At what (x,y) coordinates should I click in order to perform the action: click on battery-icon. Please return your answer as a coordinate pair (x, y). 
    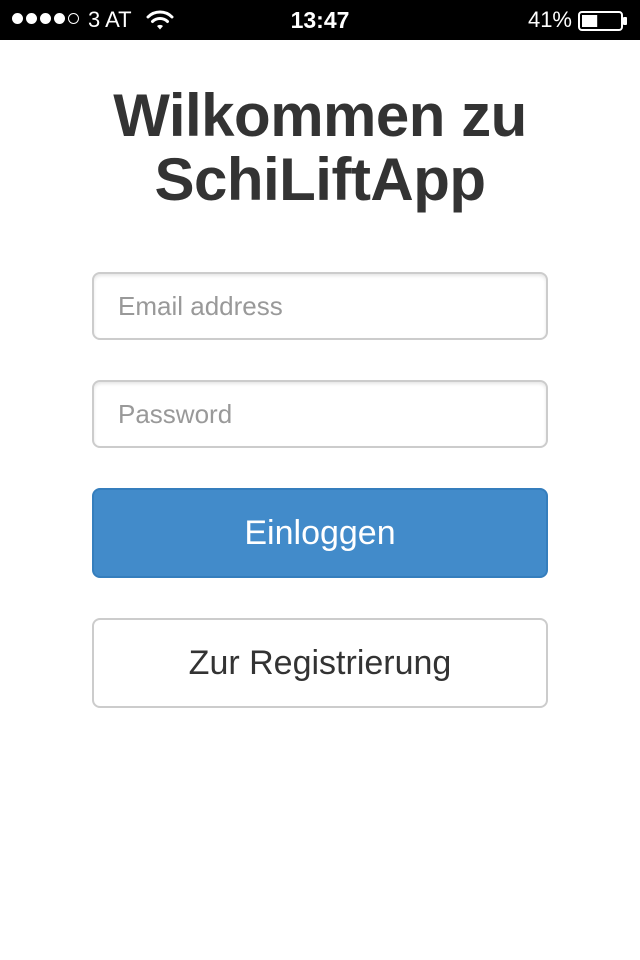
    Looking at the image, I should click on (602, 21).